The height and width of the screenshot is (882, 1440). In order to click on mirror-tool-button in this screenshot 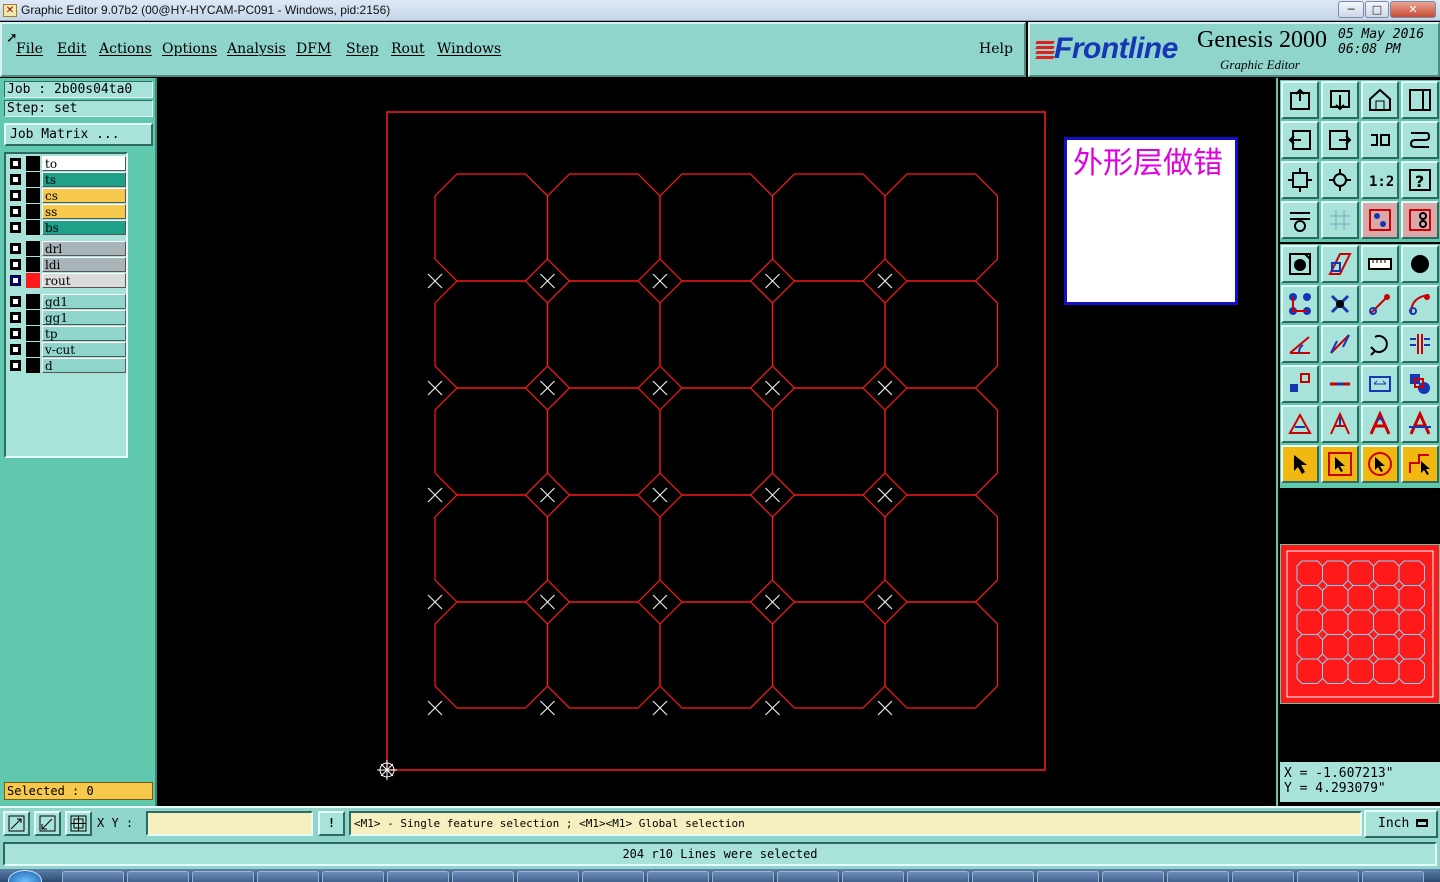, I will do `click(1420, 344)`.